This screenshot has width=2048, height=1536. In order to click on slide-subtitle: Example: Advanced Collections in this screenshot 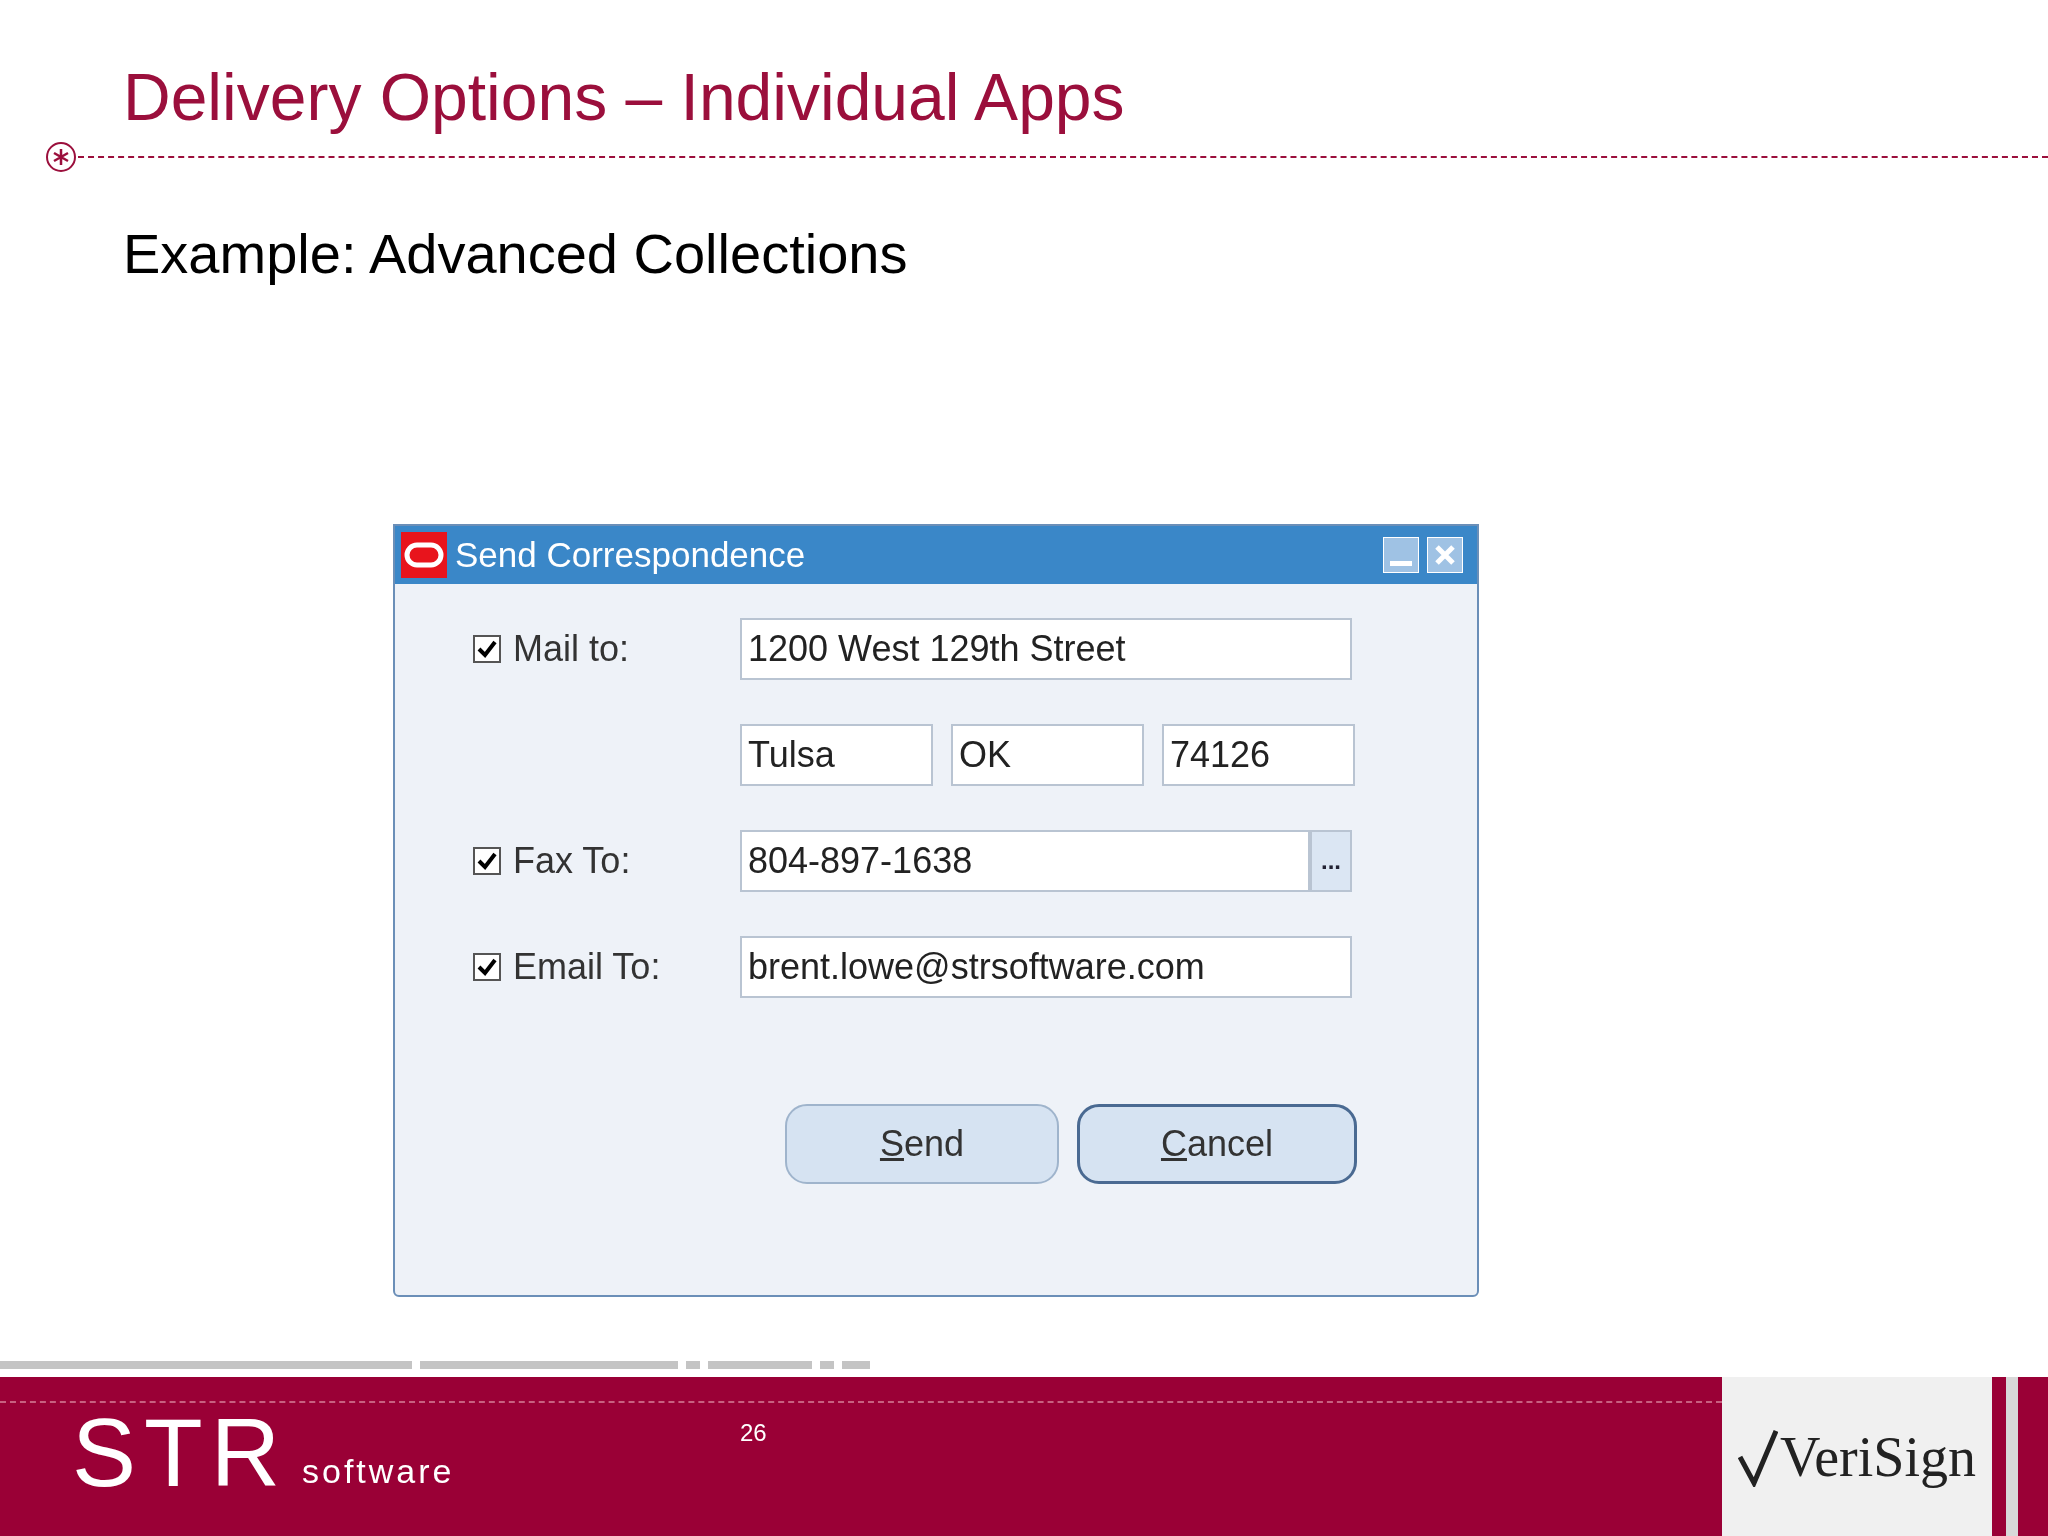, I will do `click(515, 253)`.